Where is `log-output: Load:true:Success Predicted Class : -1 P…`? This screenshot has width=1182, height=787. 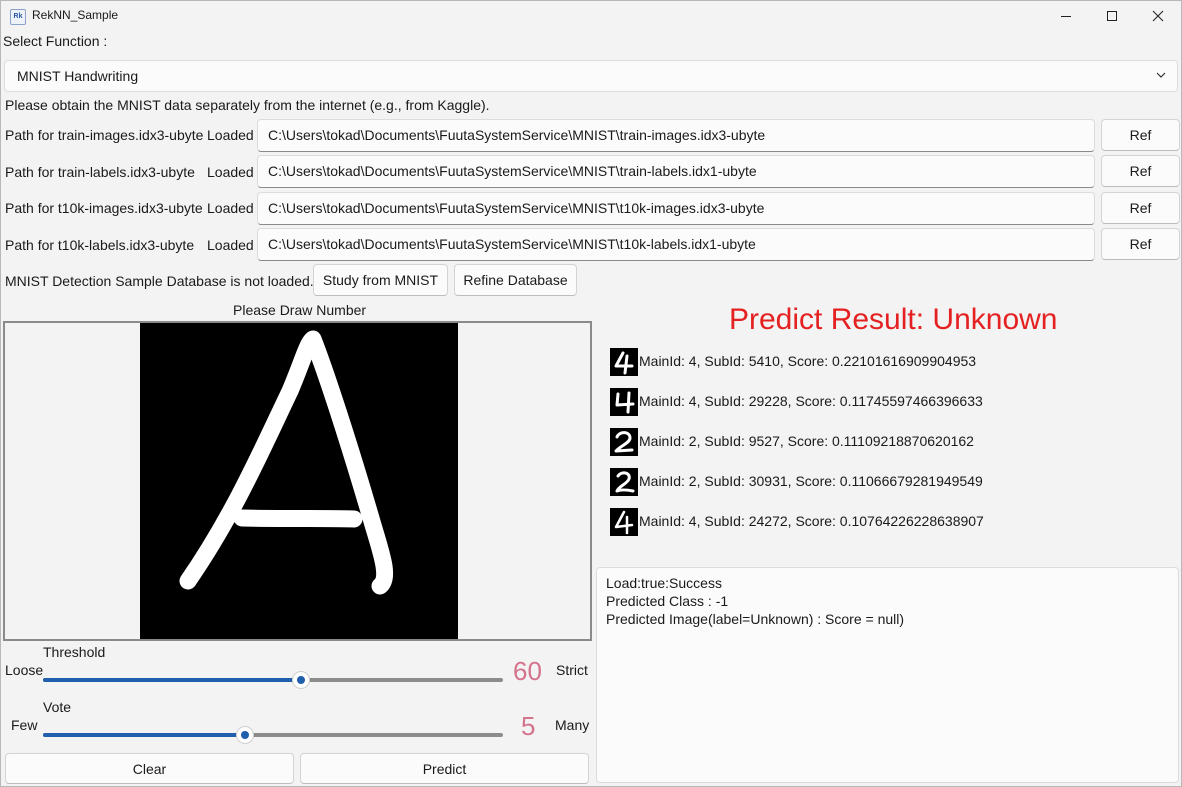
log-output: Load:true:Success Predicted Class : -1 P… is located at coordinates (887, 675).